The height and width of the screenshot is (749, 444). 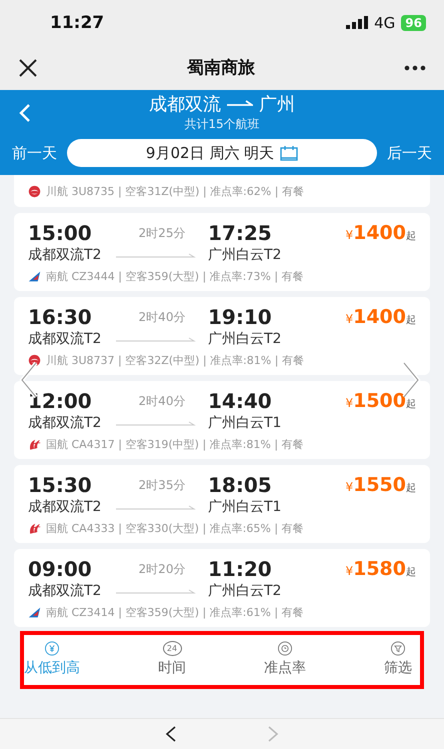 I want to click on yen-icon, so click(x=52, y=648).